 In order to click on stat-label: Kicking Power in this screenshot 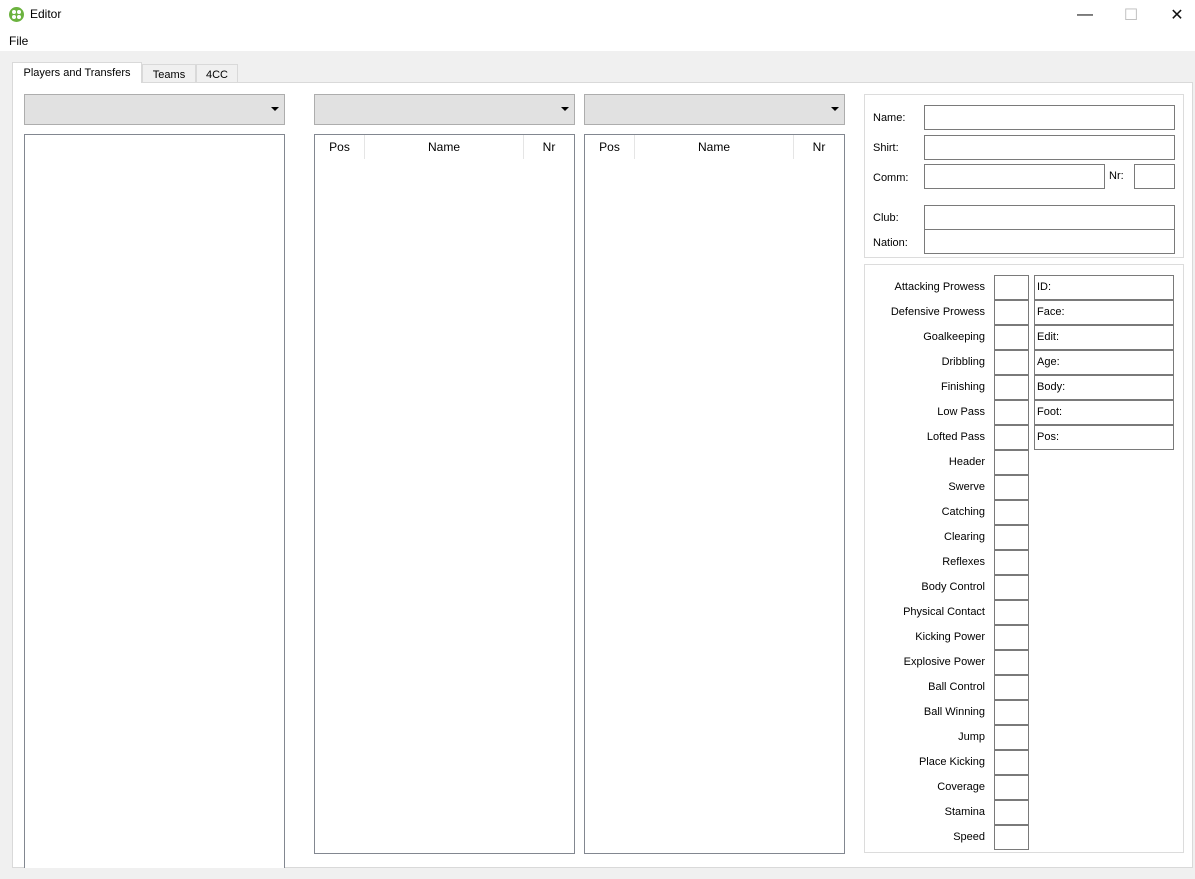, I will do `click(950, 637)`.